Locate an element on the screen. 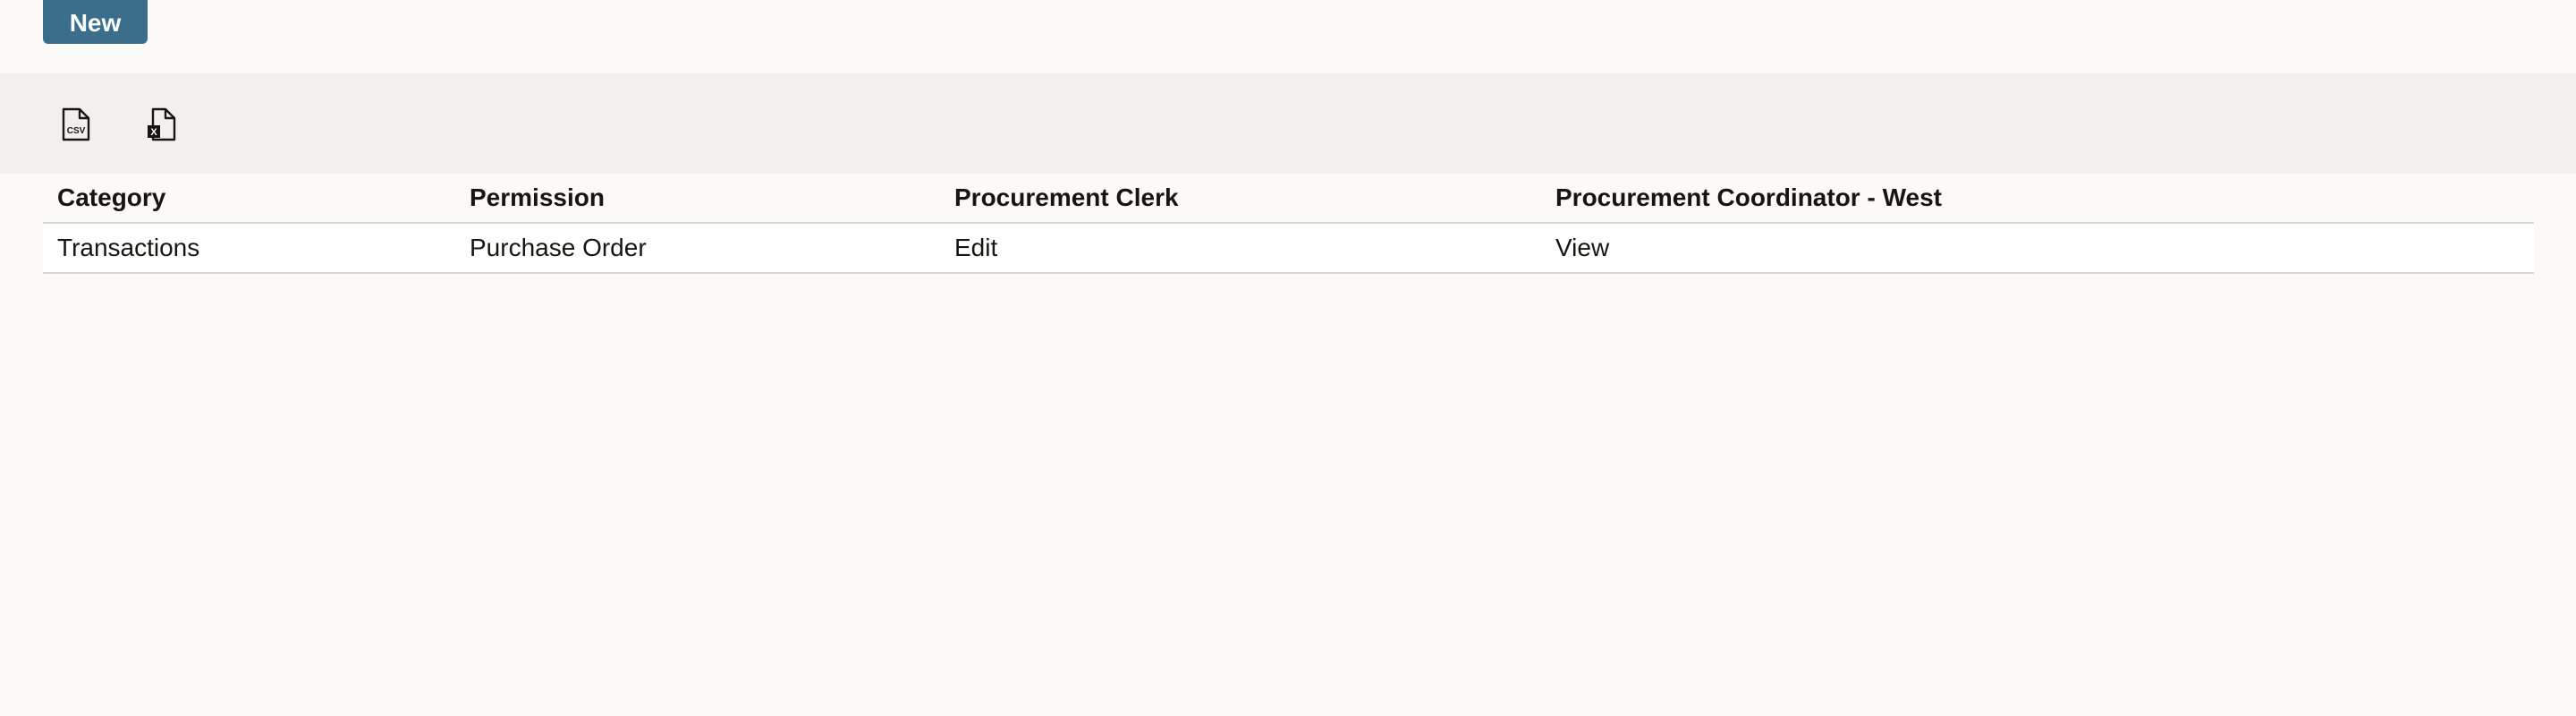  excel-export-icon: X is located at coordinates (162, 124).